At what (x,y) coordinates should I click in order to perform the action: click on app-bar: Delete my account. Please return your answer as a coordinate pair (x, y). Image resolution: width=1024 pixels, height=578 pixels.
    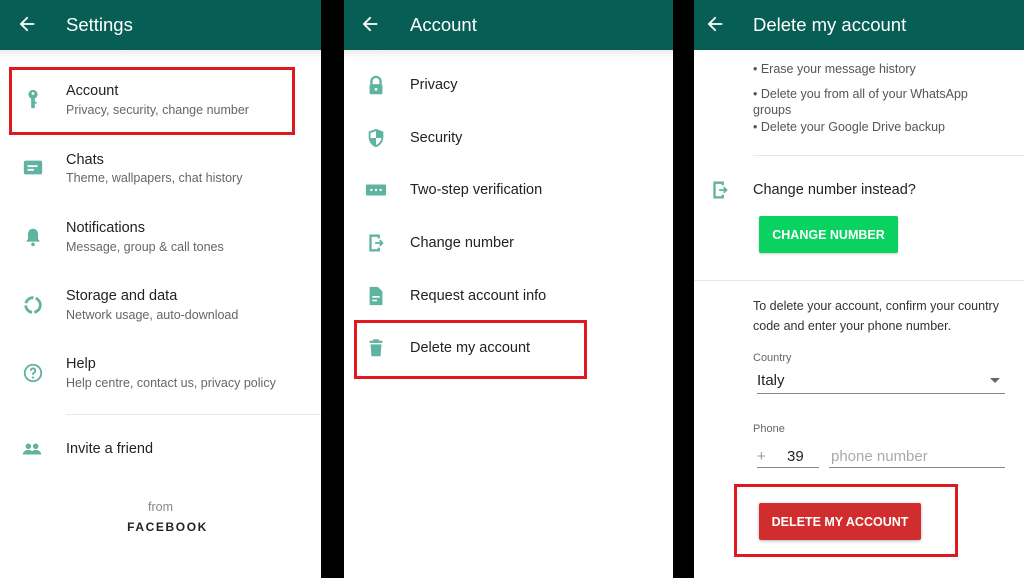
    Looking at the image, I should click on (859, 25).